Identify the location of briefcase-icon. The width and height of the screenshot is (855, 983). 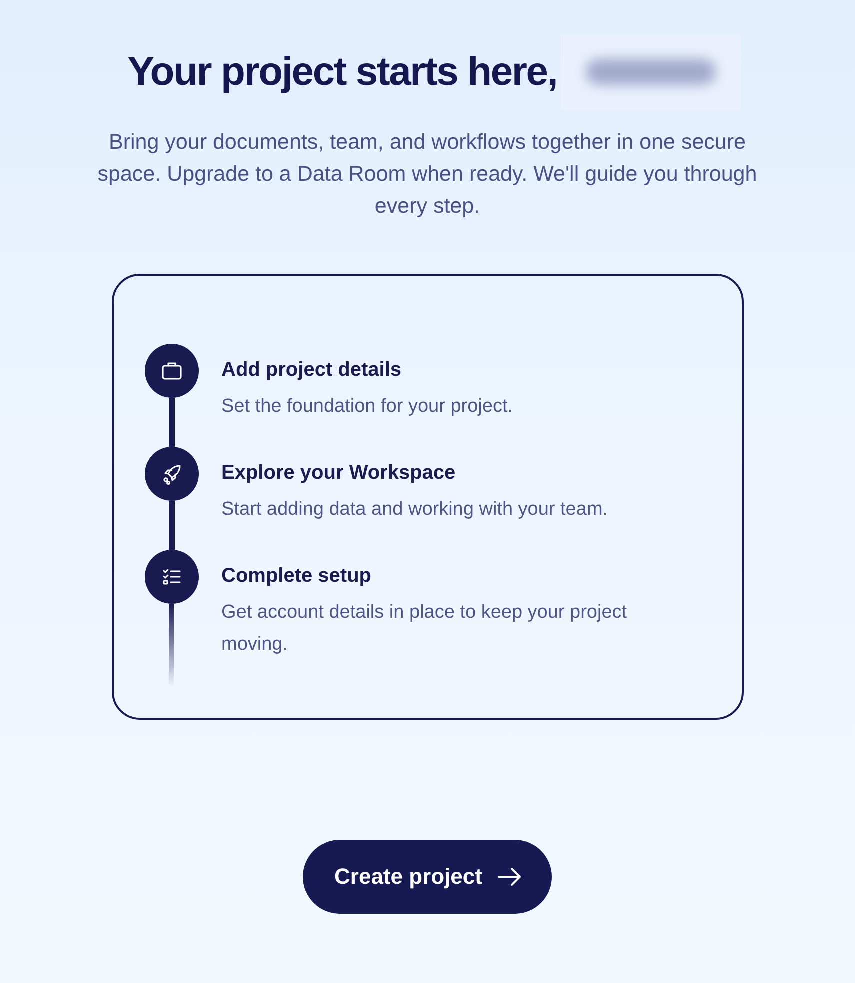
(171, 371).